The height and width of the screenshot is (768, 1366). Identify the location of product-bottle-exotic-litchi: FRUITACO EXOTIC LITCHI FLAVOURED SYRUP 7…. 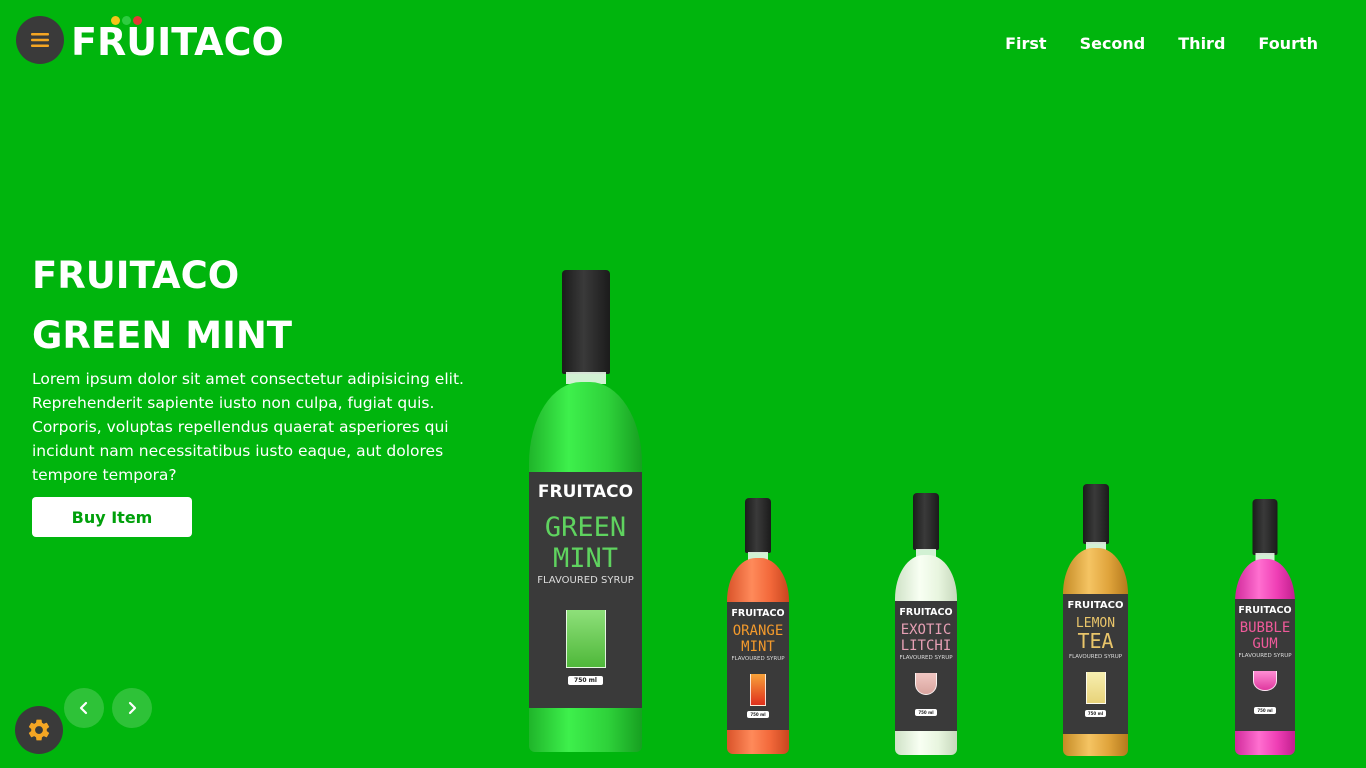
(926, 624).